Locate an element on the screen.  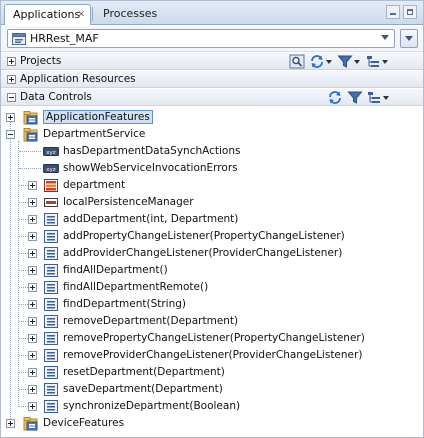
tree-item: addDepartment(int, Department) is located at coordinates (211, 219).